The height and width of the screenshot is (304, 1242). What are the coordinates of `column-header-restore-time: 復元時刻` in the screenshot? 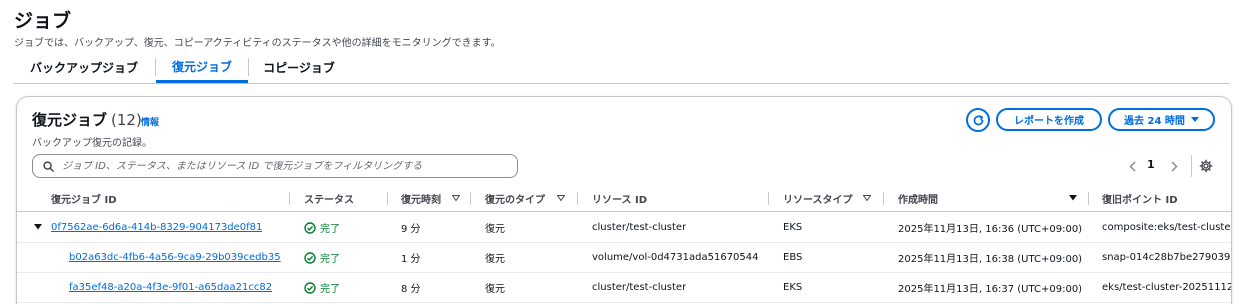 It's located at (421, 198).